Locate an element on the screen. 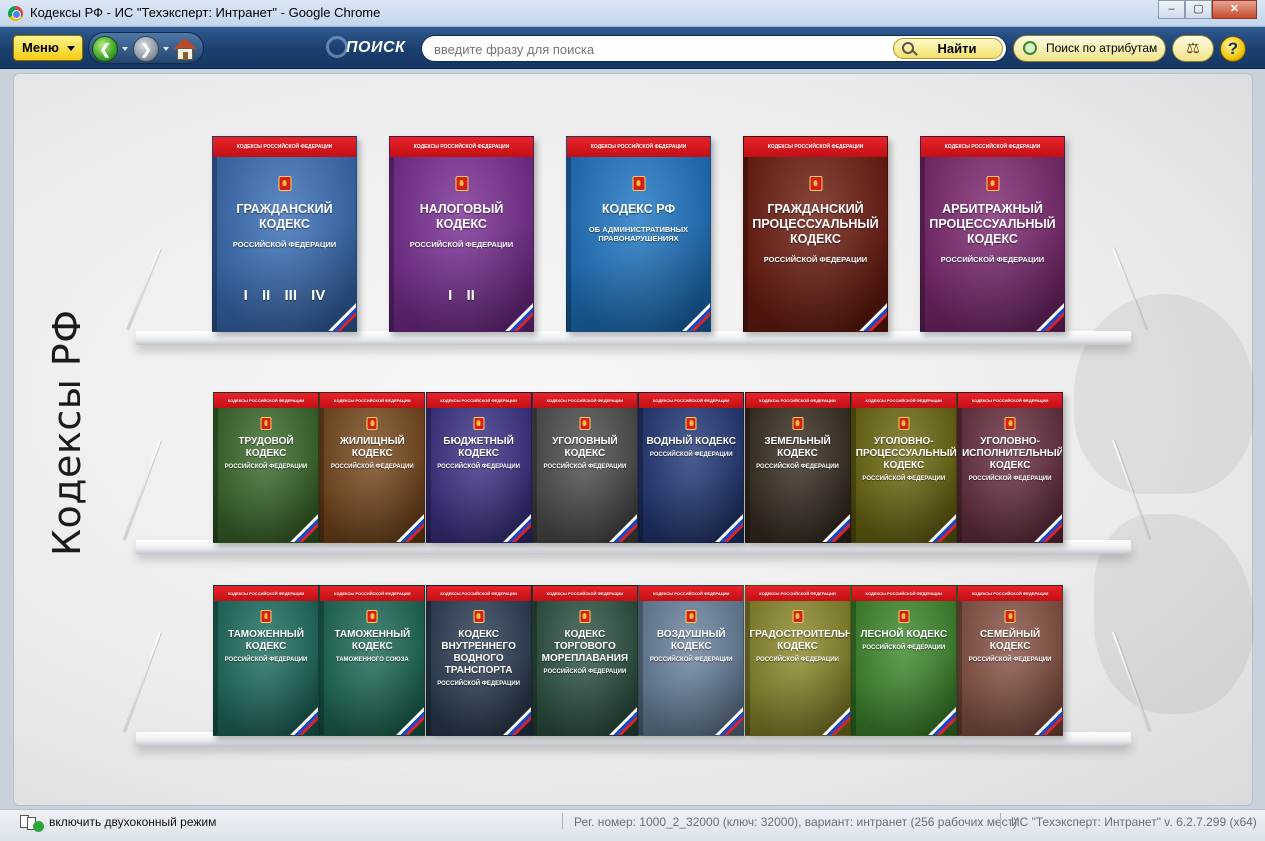 The height and width of the screenshot is (841, 1265). maximize-button: ▢ is located at coordinates (1198, 9).